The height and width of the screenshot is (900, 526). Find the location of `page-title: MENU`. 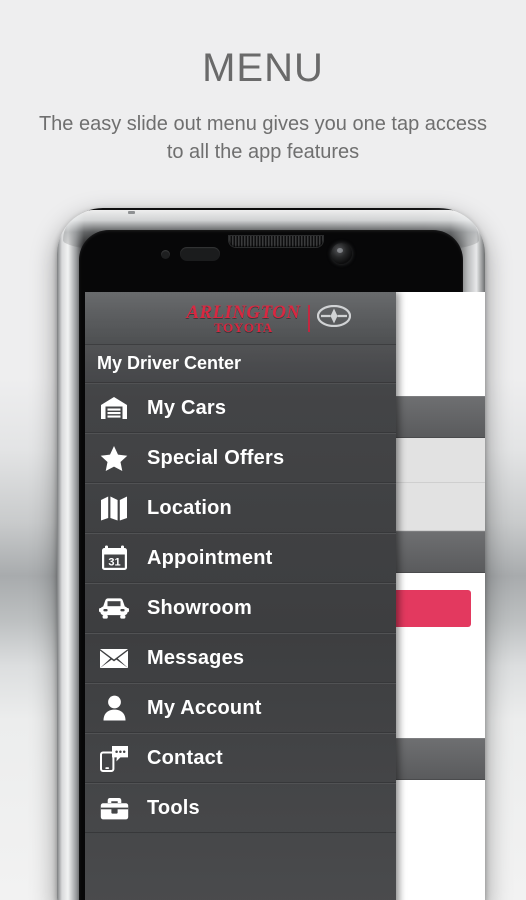

page-title: MENU is located at coordinates (263, 68).